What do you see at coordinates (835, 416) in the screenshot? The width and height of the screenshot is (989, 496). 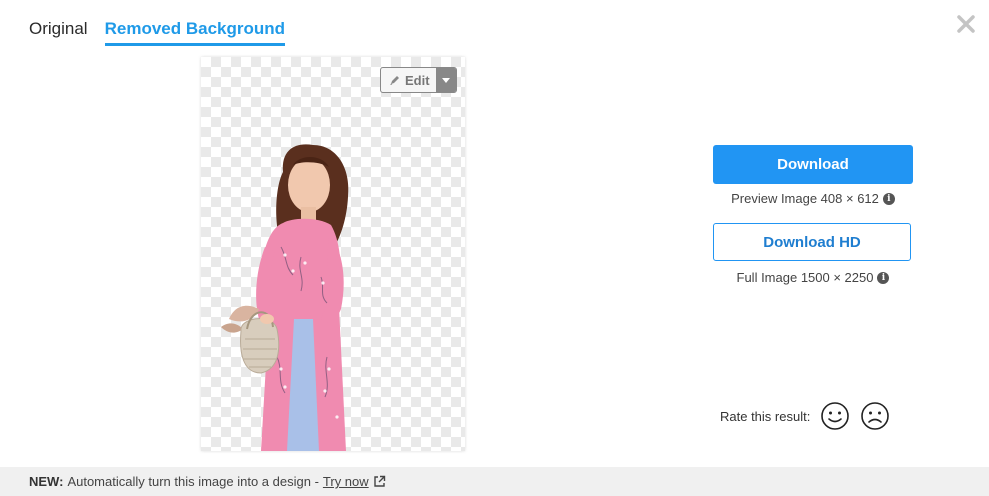 I see `smile-icon` at bounding box center [835, 416].